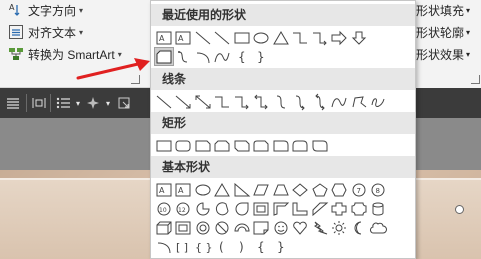 Image resolution: width=481 pixels, height=259 pixels. What do you see at coordinates (320, 189) in the screenshot?
I see `pentagon-shape` at bounding box center [320, 189].